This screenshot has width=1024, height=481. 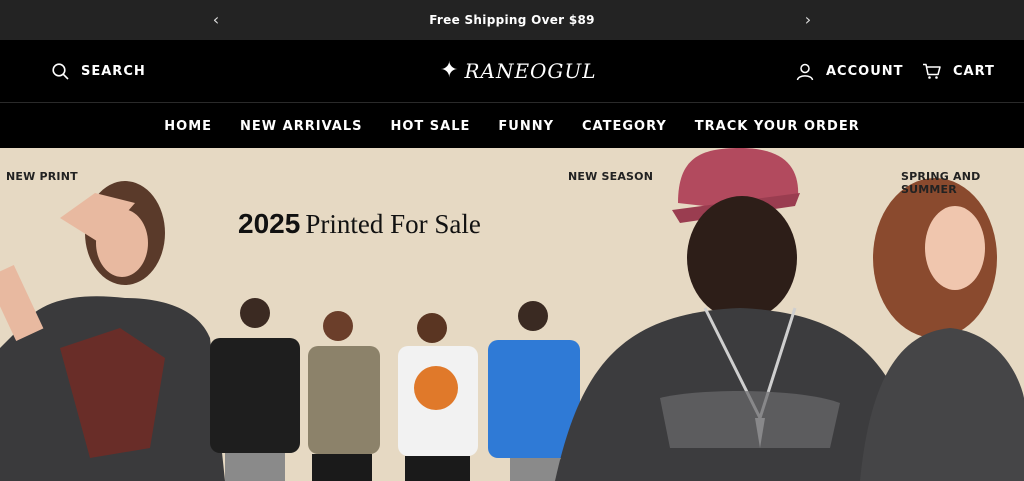 I want to click on announcement-bar: ‹ Free Shipping Over $89 ›, so click(x=512, y=20).